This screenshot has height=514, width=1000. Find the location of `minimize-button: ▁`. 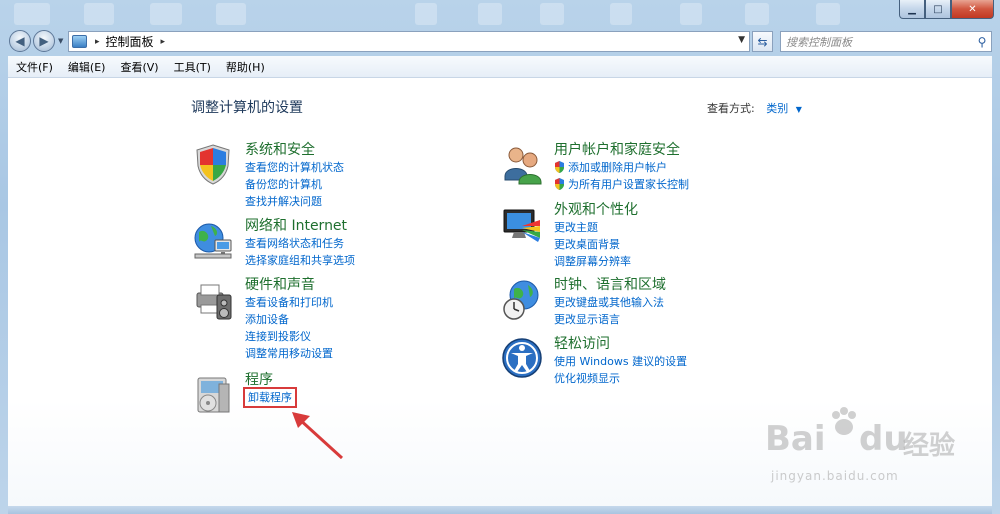

minimize-button: ▁ is located at coordinates (912, 9).